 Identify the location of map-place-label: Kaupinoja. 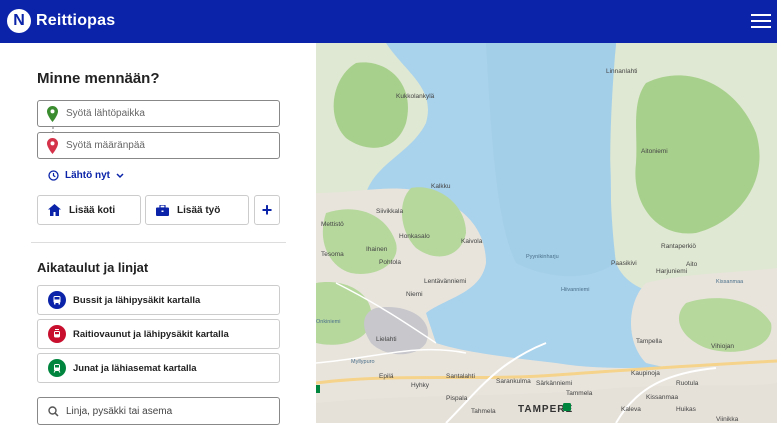
(645, 373).